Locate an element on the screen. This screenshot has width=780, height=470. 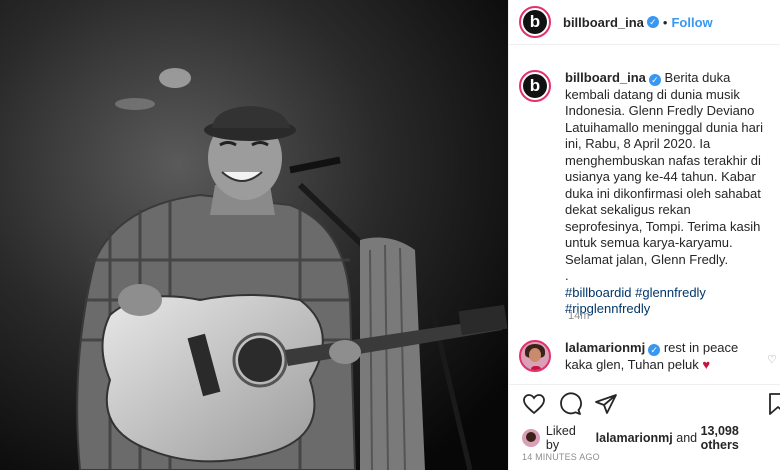
share-icon is located at coordinates (606, 404).